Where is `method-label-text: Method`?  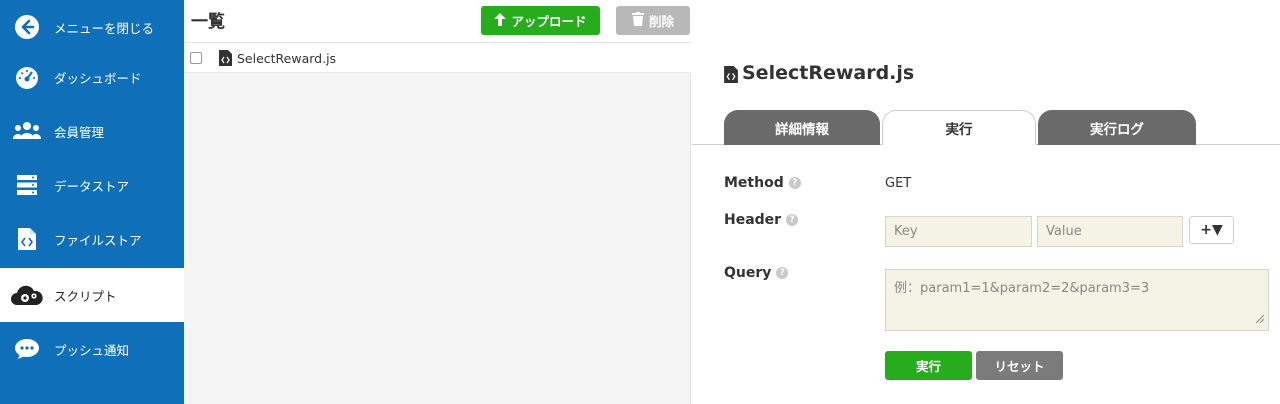
method-label-text: Method is located at coordinates (754, 183).